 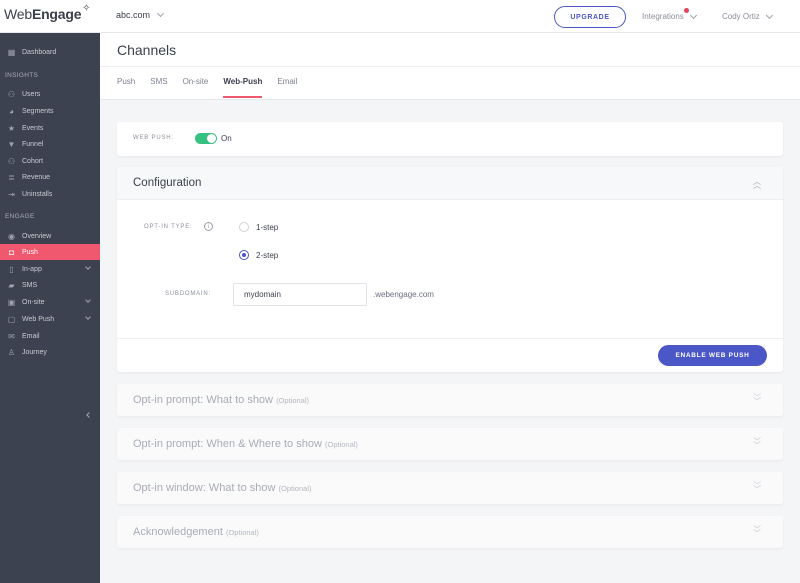 What do you see at coordinates (242, 87) in the screenshot?
I see `tab-web-push: Web-Push` at bounding box center [242, 87].